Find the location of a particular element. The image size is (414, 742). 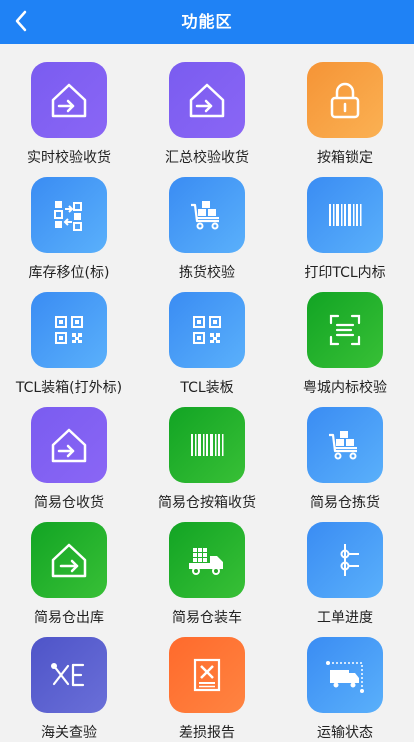

app-header: 功能区 is located at coordinates (207, 22).